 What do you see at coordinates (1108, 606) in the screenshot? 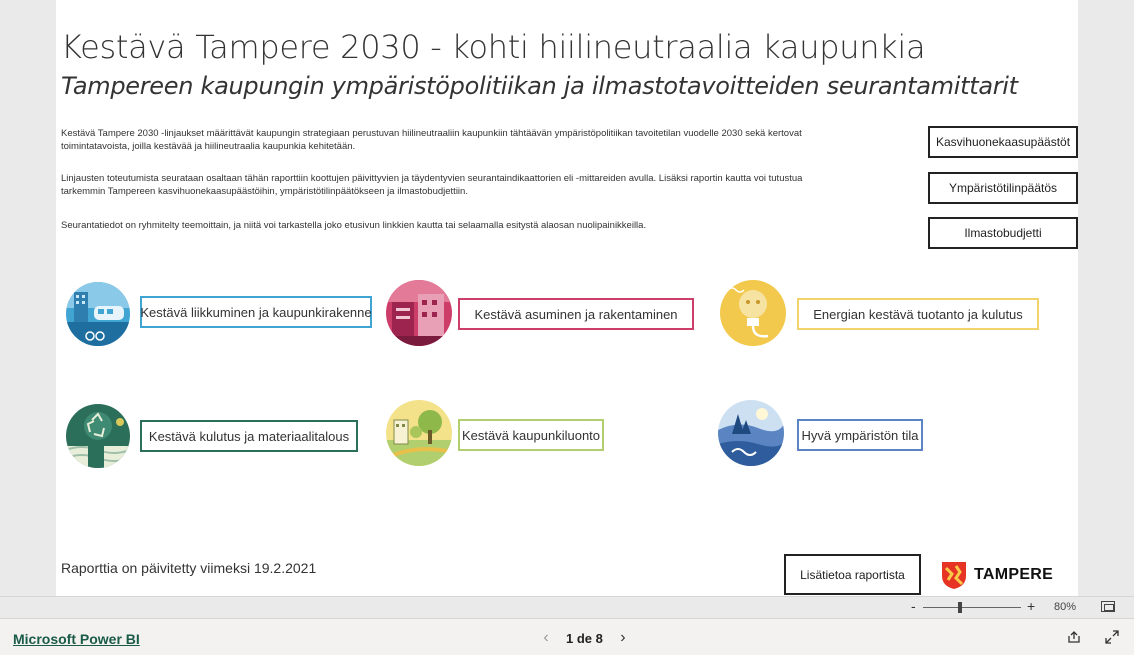
I see `fit-to-page-icon` at bounding box center [1108, 606].